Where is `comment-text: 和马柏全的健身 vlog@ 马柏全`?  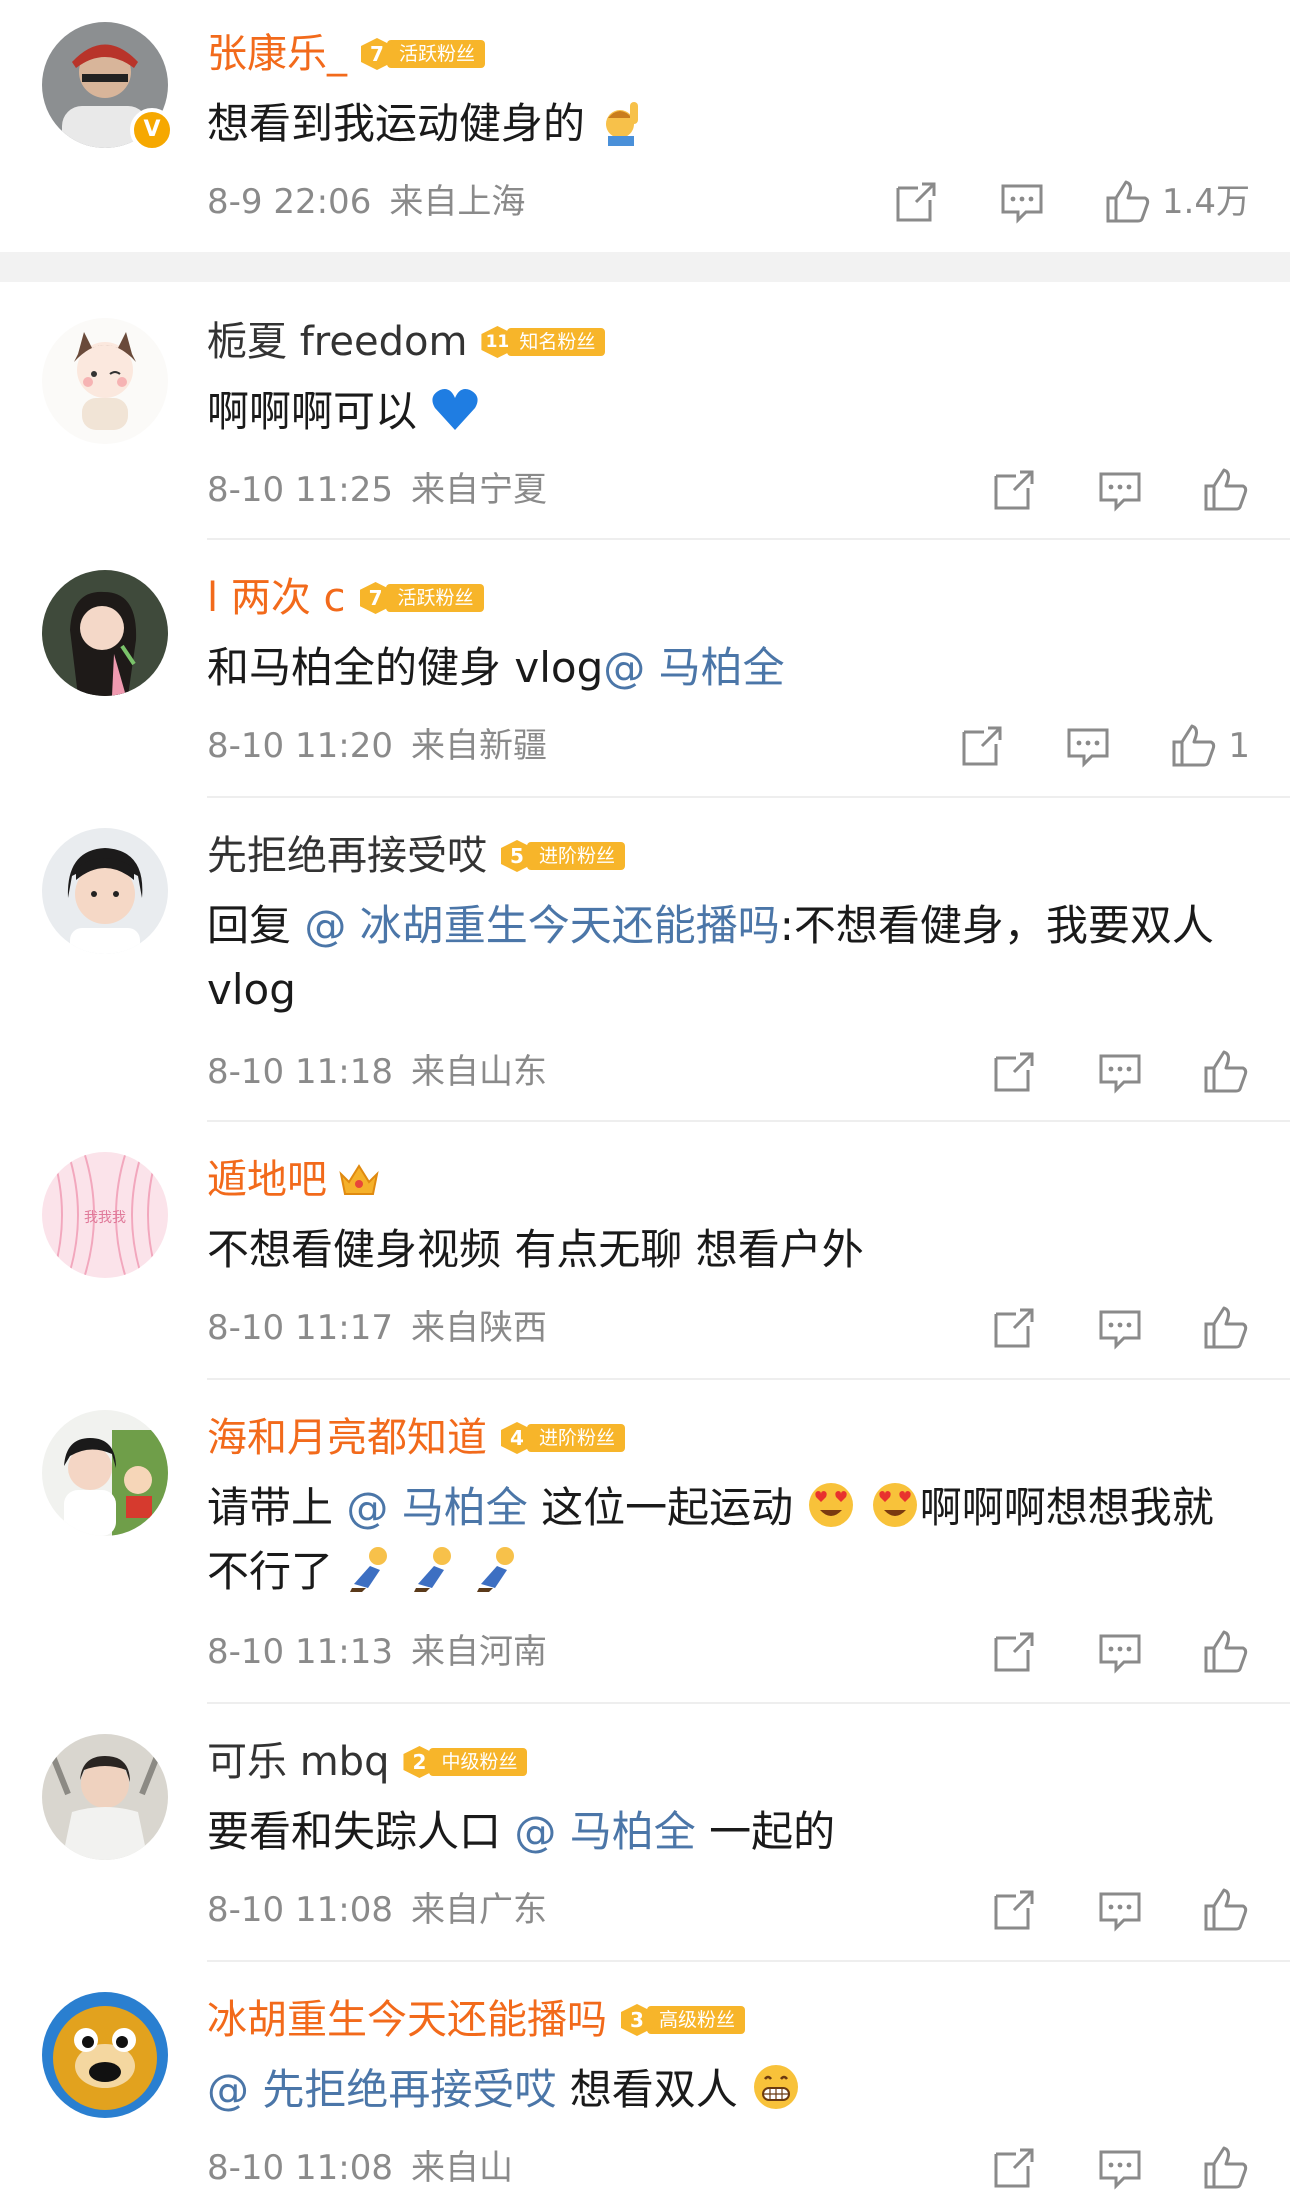 comment-text: 和马柏全的健身 vlog@ 马柏全 is located at coordinates (727, 668).